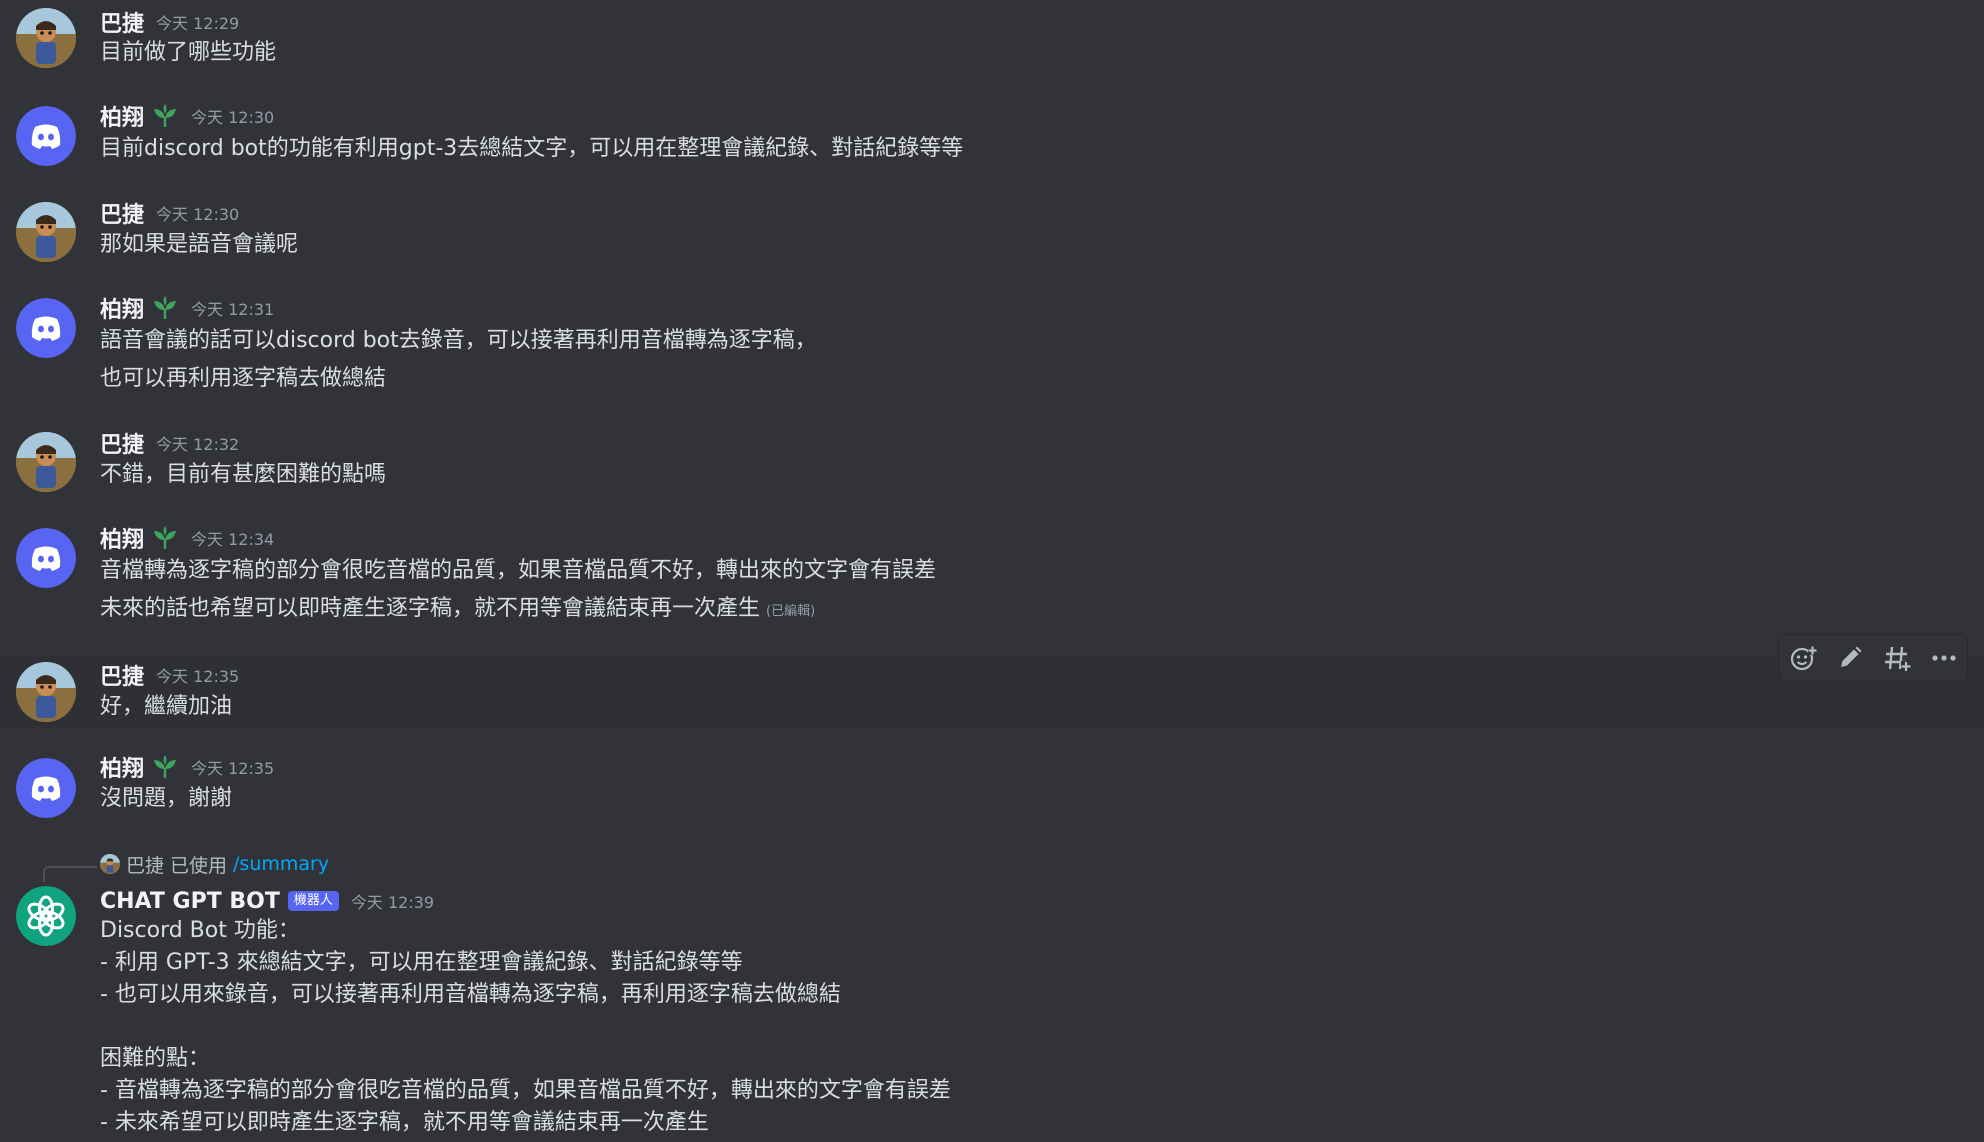  I want to click on message-text: 語音會議的話可以discord bot去錄音，可以接著再利用音檔轉為逐字稿，, so click(458, 340).